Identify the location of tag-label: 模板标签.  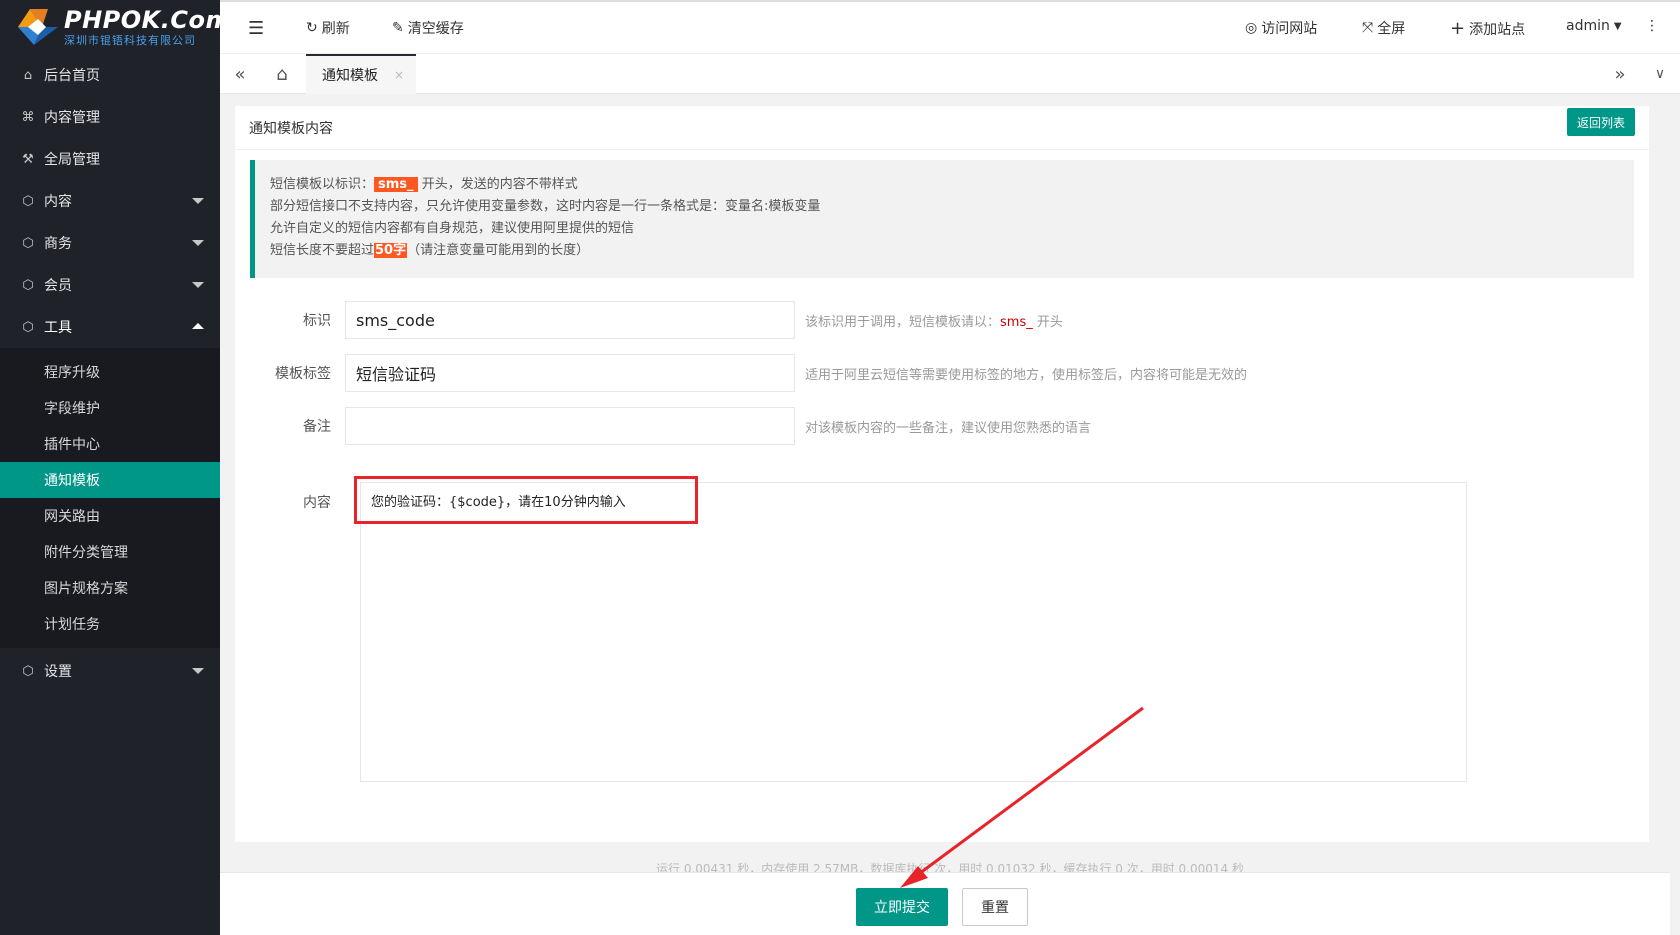
(303, 374).